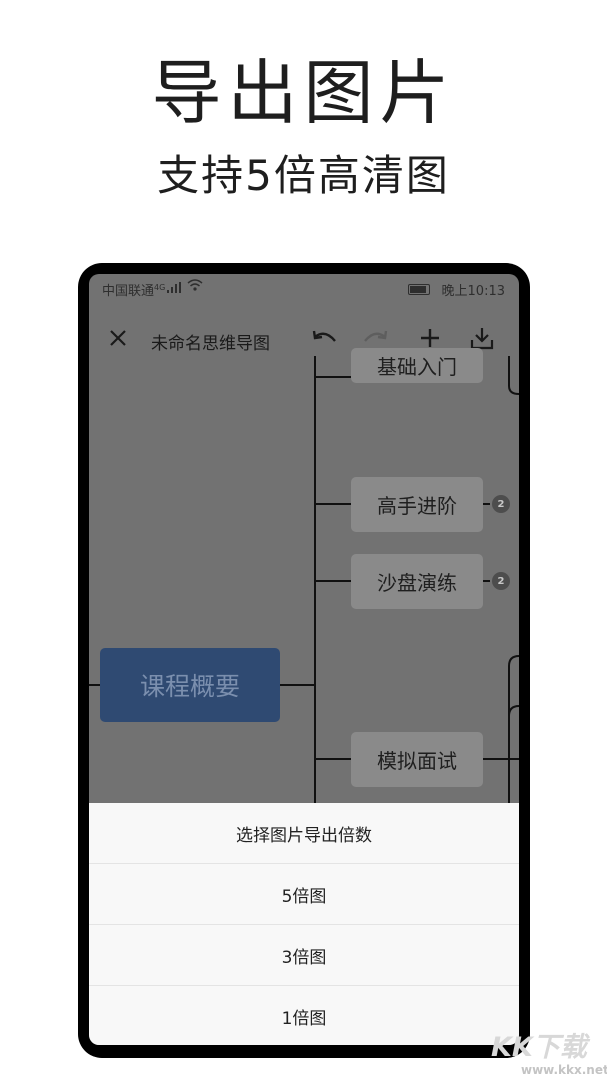  I want to click on promo-title: 导出图片, so click(303, 93).